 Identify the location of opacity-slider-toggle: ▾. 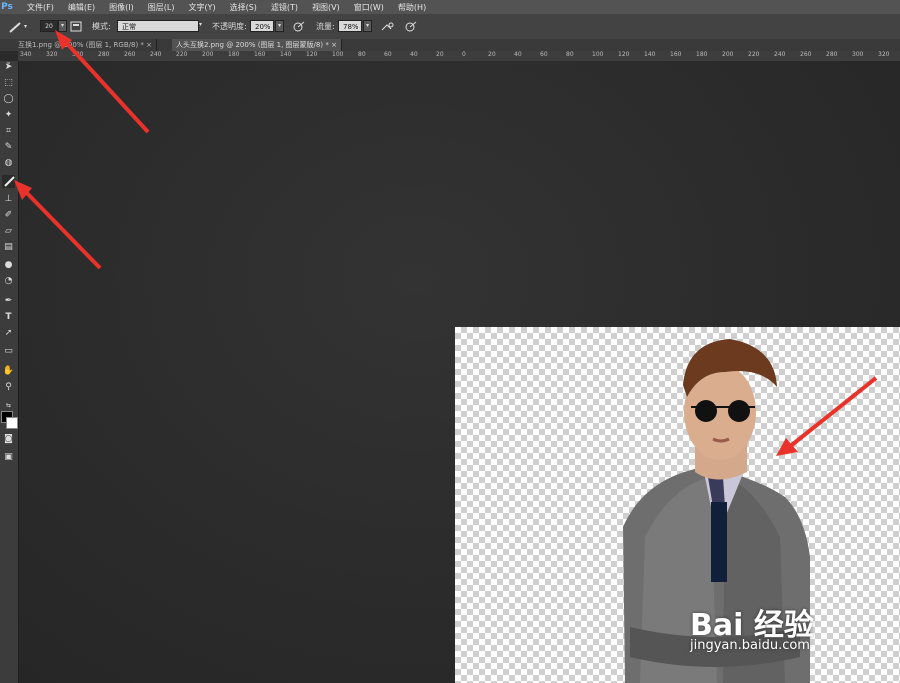
(279, 26).